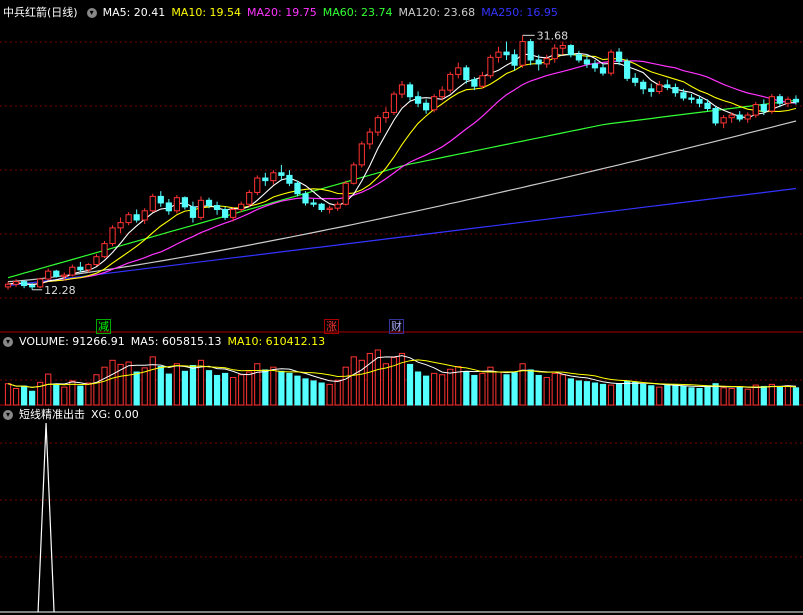 Image resolution: width=803 pixels, height=615 pixels. Describe the element at coordinates (276, 341) in the screenshot. I see `volume-ma10: MA10: 610412.13` at that location.